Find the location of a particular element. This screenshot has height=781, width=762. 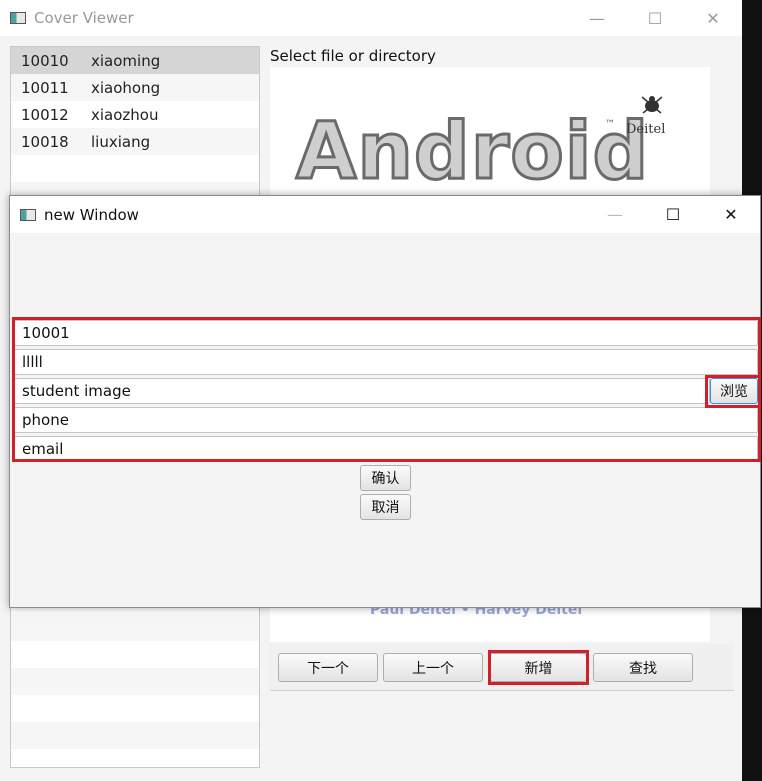

list-item: 10010 xiaoming is located at coordinates (135, 60).